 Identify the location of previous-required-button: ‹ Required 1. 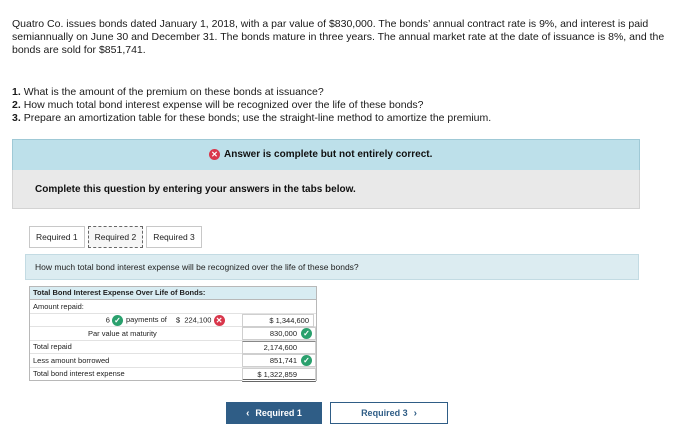
(274, 413).